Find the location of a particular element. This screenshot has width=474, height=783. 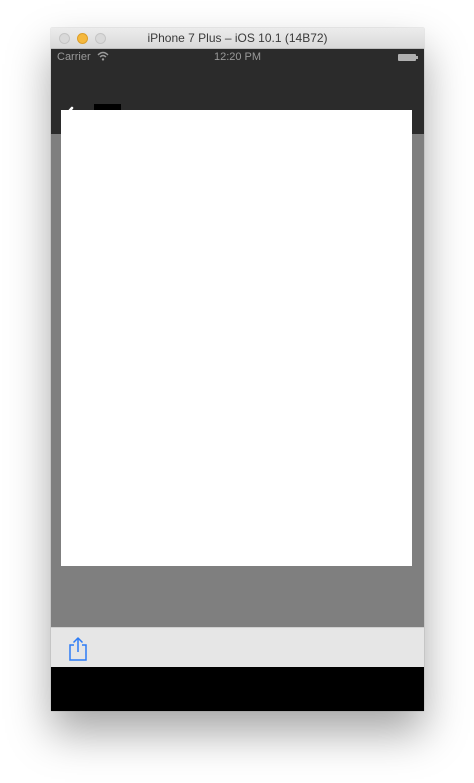

status-time: 12:20 PM is located at coordinates (237, 57).